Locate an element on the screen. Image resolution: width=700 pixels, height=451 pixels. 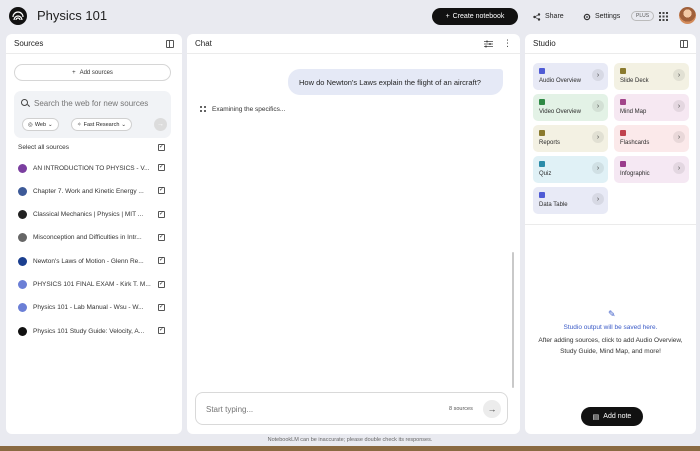
apps-grid-icon is located at coordinates (663, 16).